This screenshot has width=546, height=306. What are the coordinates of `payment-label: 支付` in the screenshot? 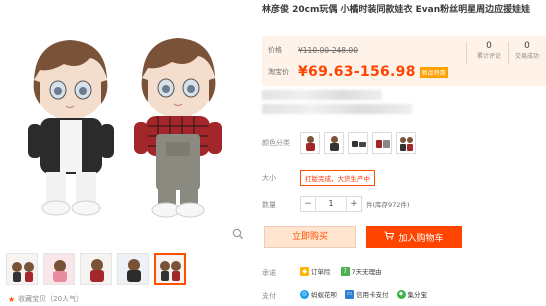 It's located at (269, 296).